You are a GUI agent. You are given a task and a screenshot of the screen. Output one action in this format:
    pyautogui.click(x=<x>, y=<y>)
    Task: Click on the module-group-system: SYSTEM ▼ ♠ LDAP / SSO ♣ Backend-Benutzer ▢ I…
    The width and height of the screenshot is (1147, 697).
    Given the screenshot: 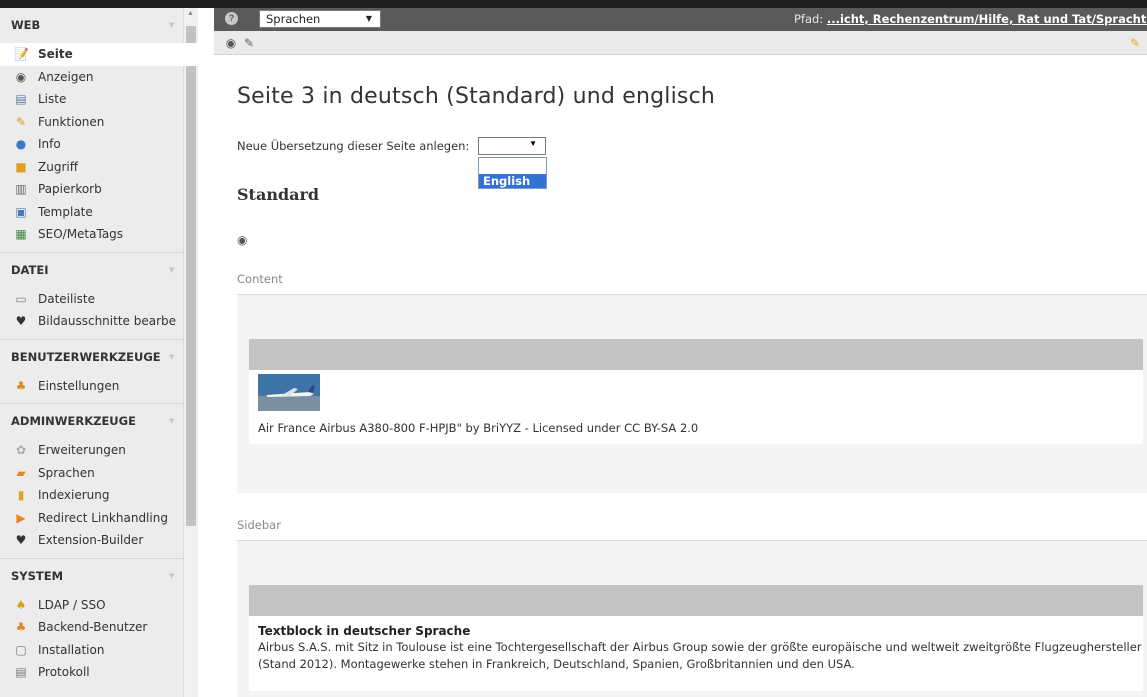 What is the action you would take?
    pyautogui.click(x=99, y=624)
    